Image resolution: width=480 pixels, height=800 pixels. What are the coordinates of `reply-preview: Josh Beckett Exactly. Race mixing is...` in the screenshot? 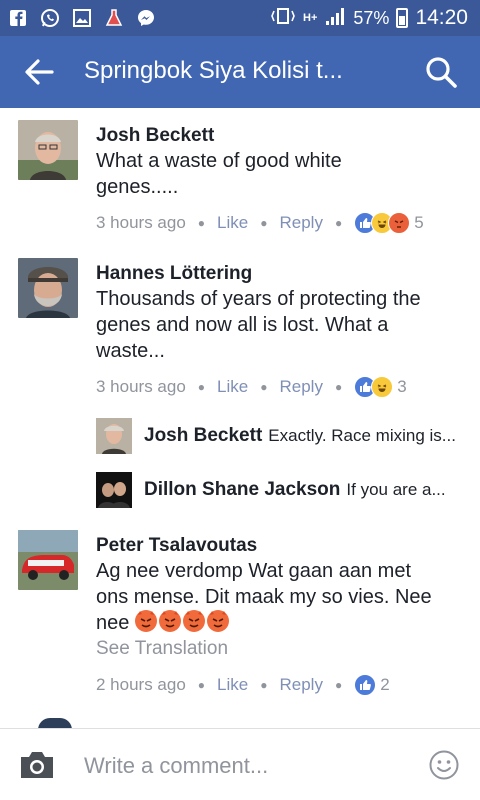 It's located at (283, 436).